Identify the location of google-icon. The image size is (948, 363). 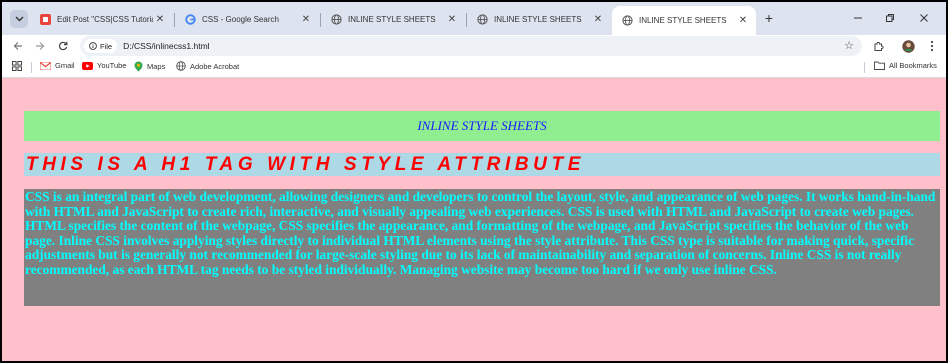
(190, 19).